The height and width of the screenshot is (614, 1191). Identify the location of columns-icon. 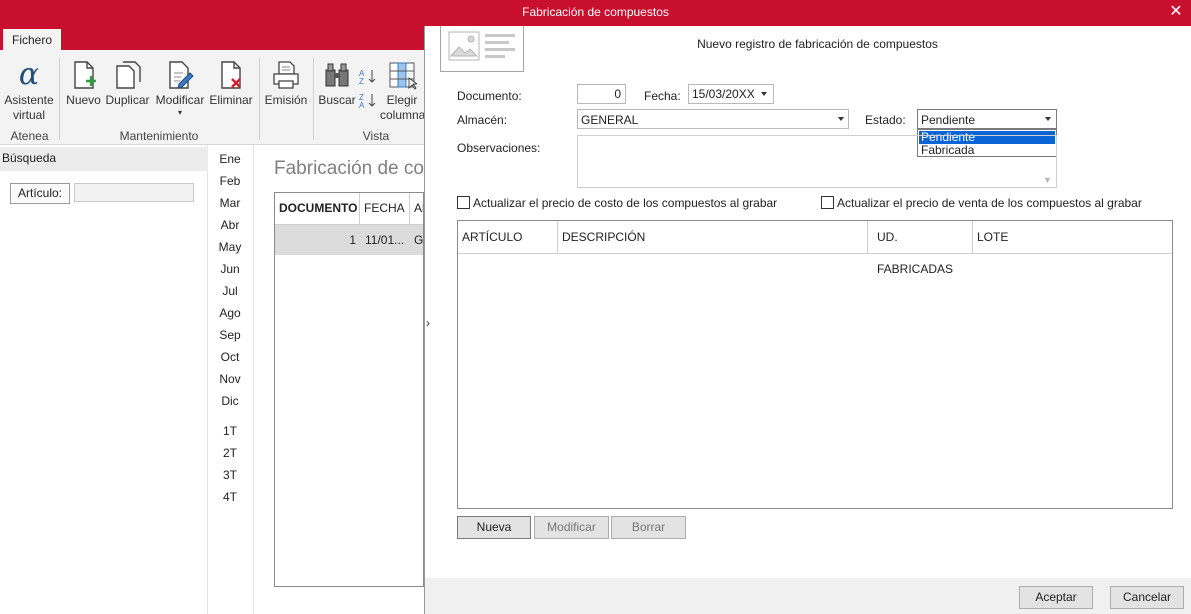
(403, 76).